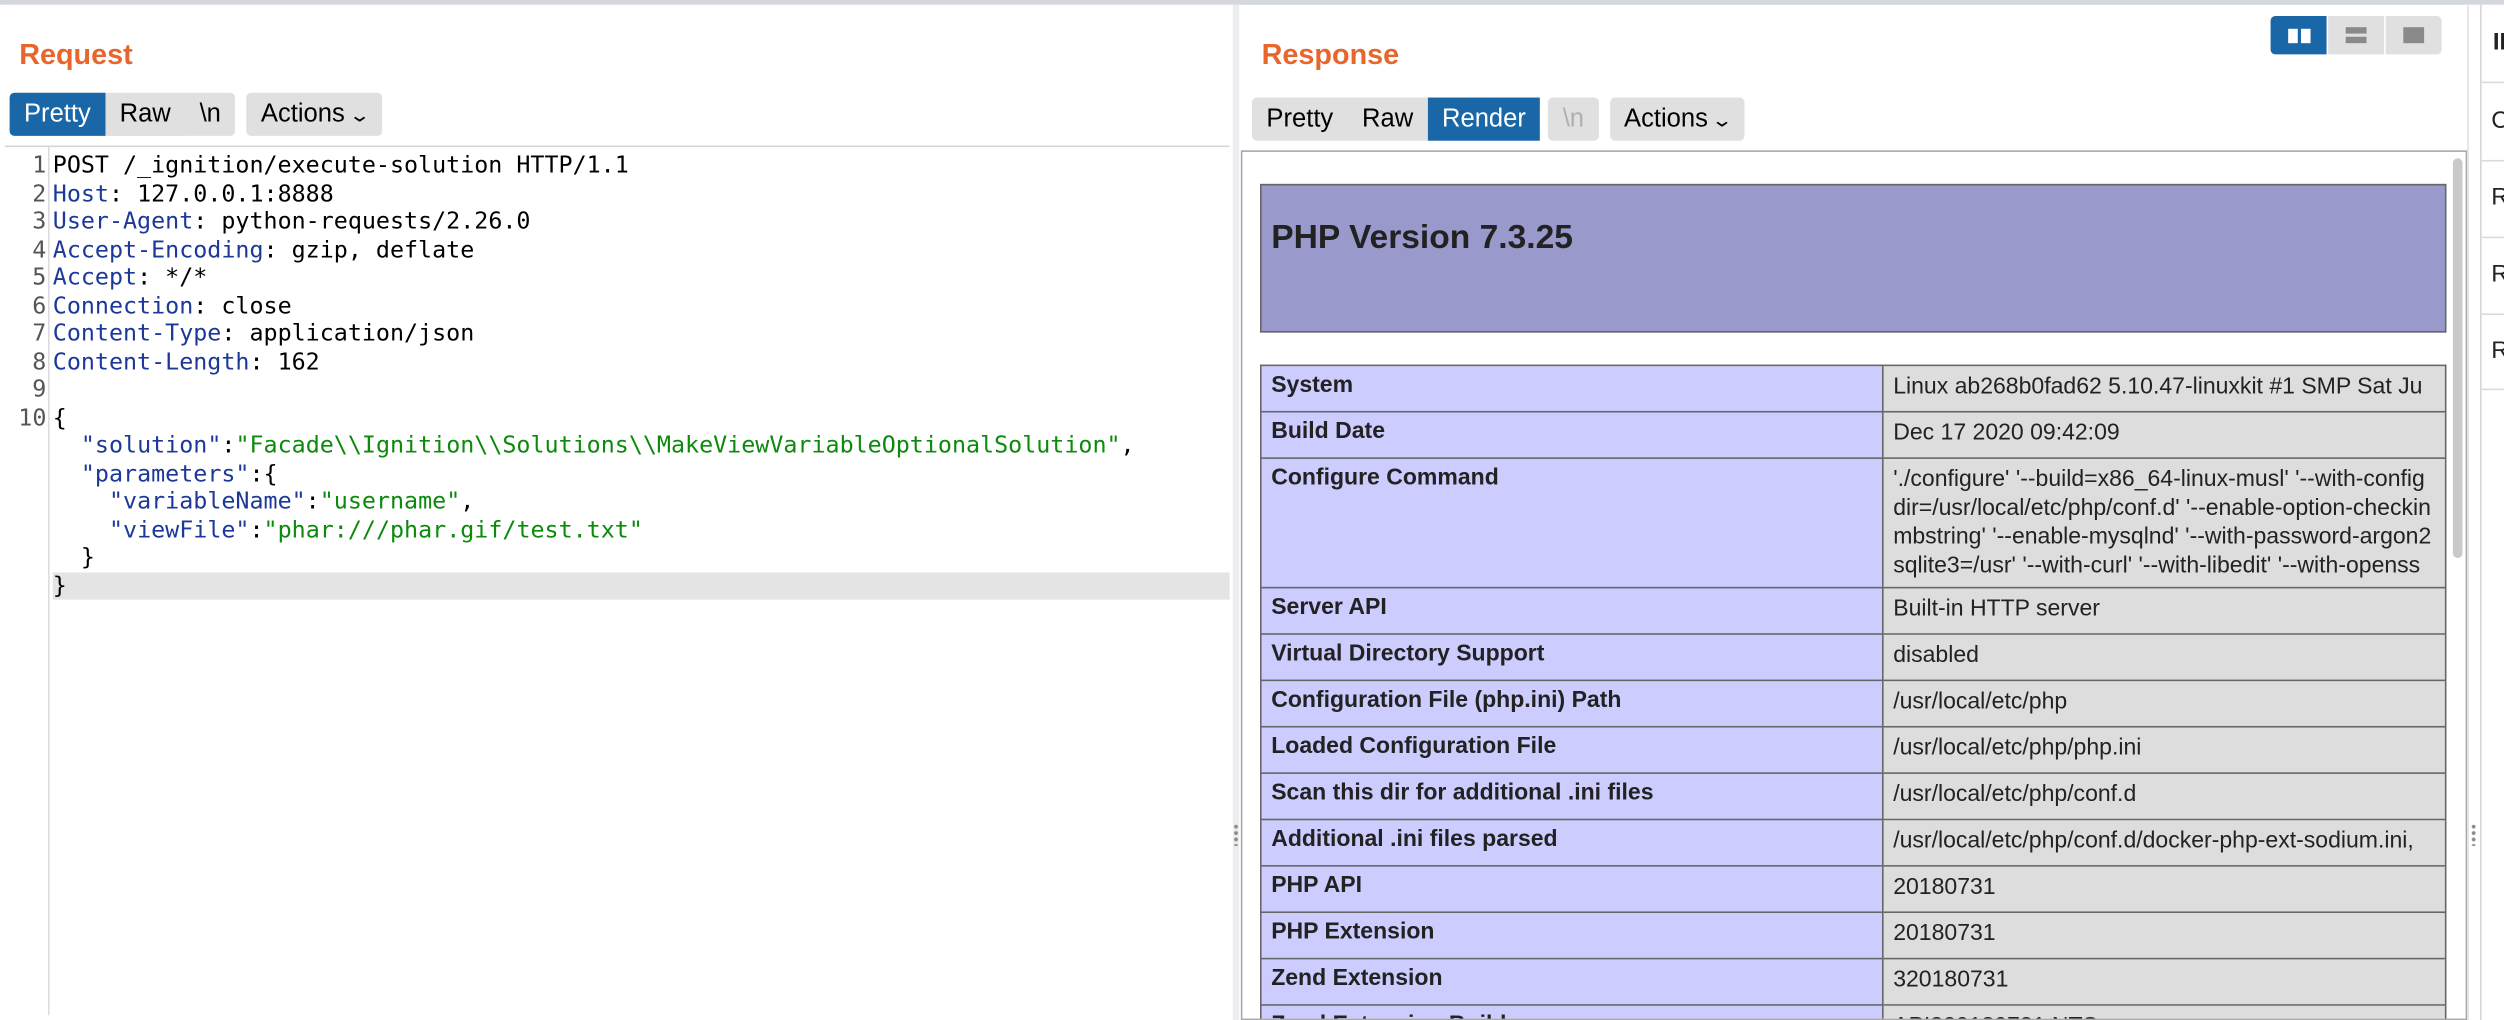 This screenshot has width=2504, height=1020. What do you see at coordinates (39, 333) in the screenshot?
I see `line-number: 7` at bounding box center [39, 333].